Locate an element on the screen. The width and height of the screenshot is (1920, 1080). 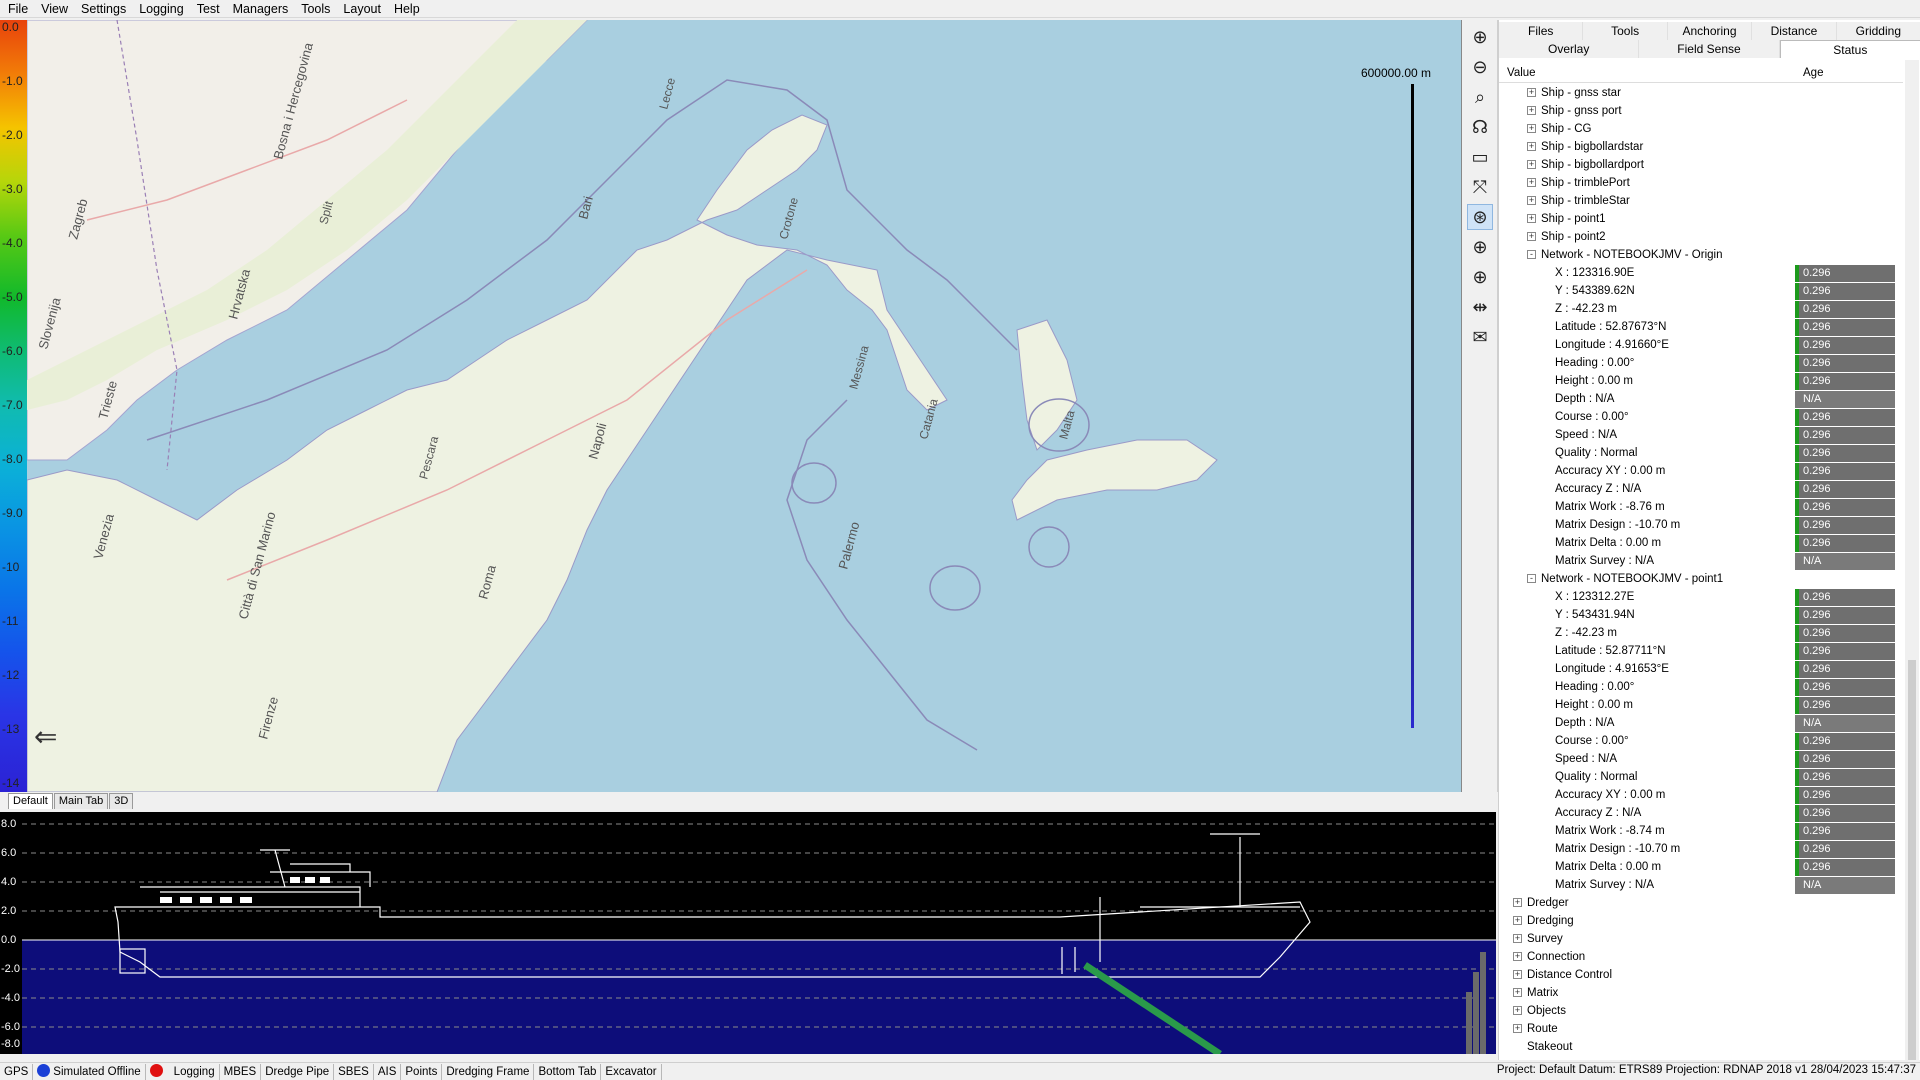
tab-default: Default is located at coordinates (30, 801).